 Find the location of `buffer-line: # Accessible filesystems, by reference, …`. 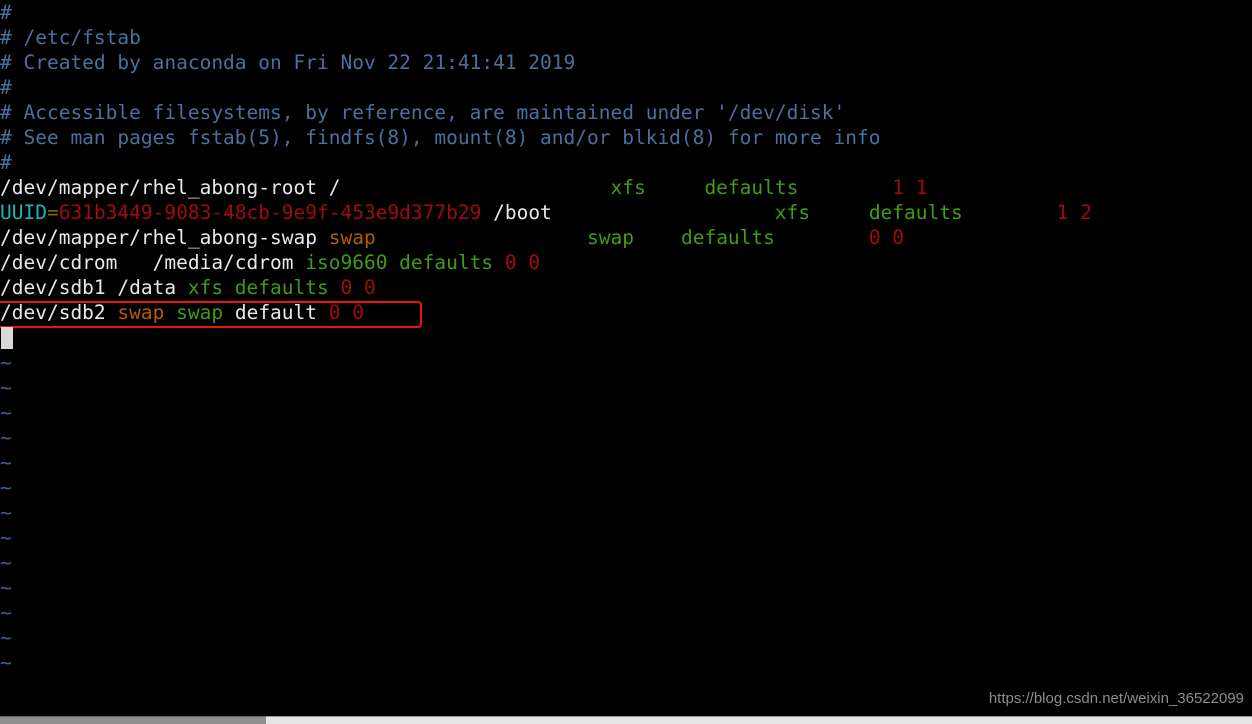

buffer-line: # Accessible filesystems, by reference, … is located at coordinates (422, 112).